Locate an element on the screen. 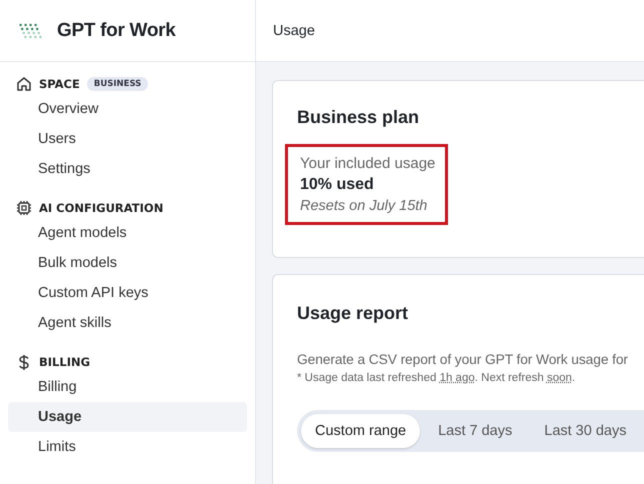 This screenshot has width=644, height=484. nav-item: Users is located at coordinates (127, 139).